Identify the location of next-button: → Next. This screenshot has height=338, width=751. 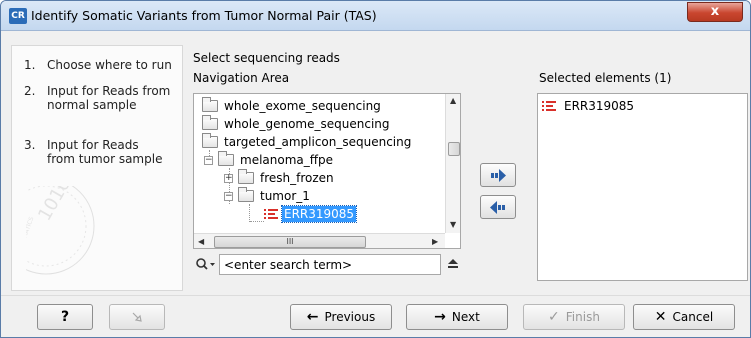
(457, 317).